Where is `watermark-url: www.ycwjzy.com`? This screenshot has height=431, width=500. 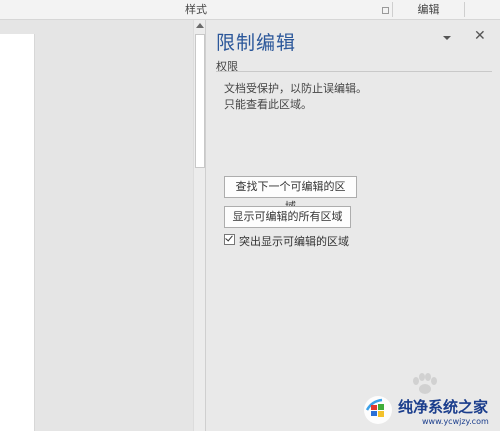
watermark-url: www.ycwjzy.com is located at coordinates (455, 421).